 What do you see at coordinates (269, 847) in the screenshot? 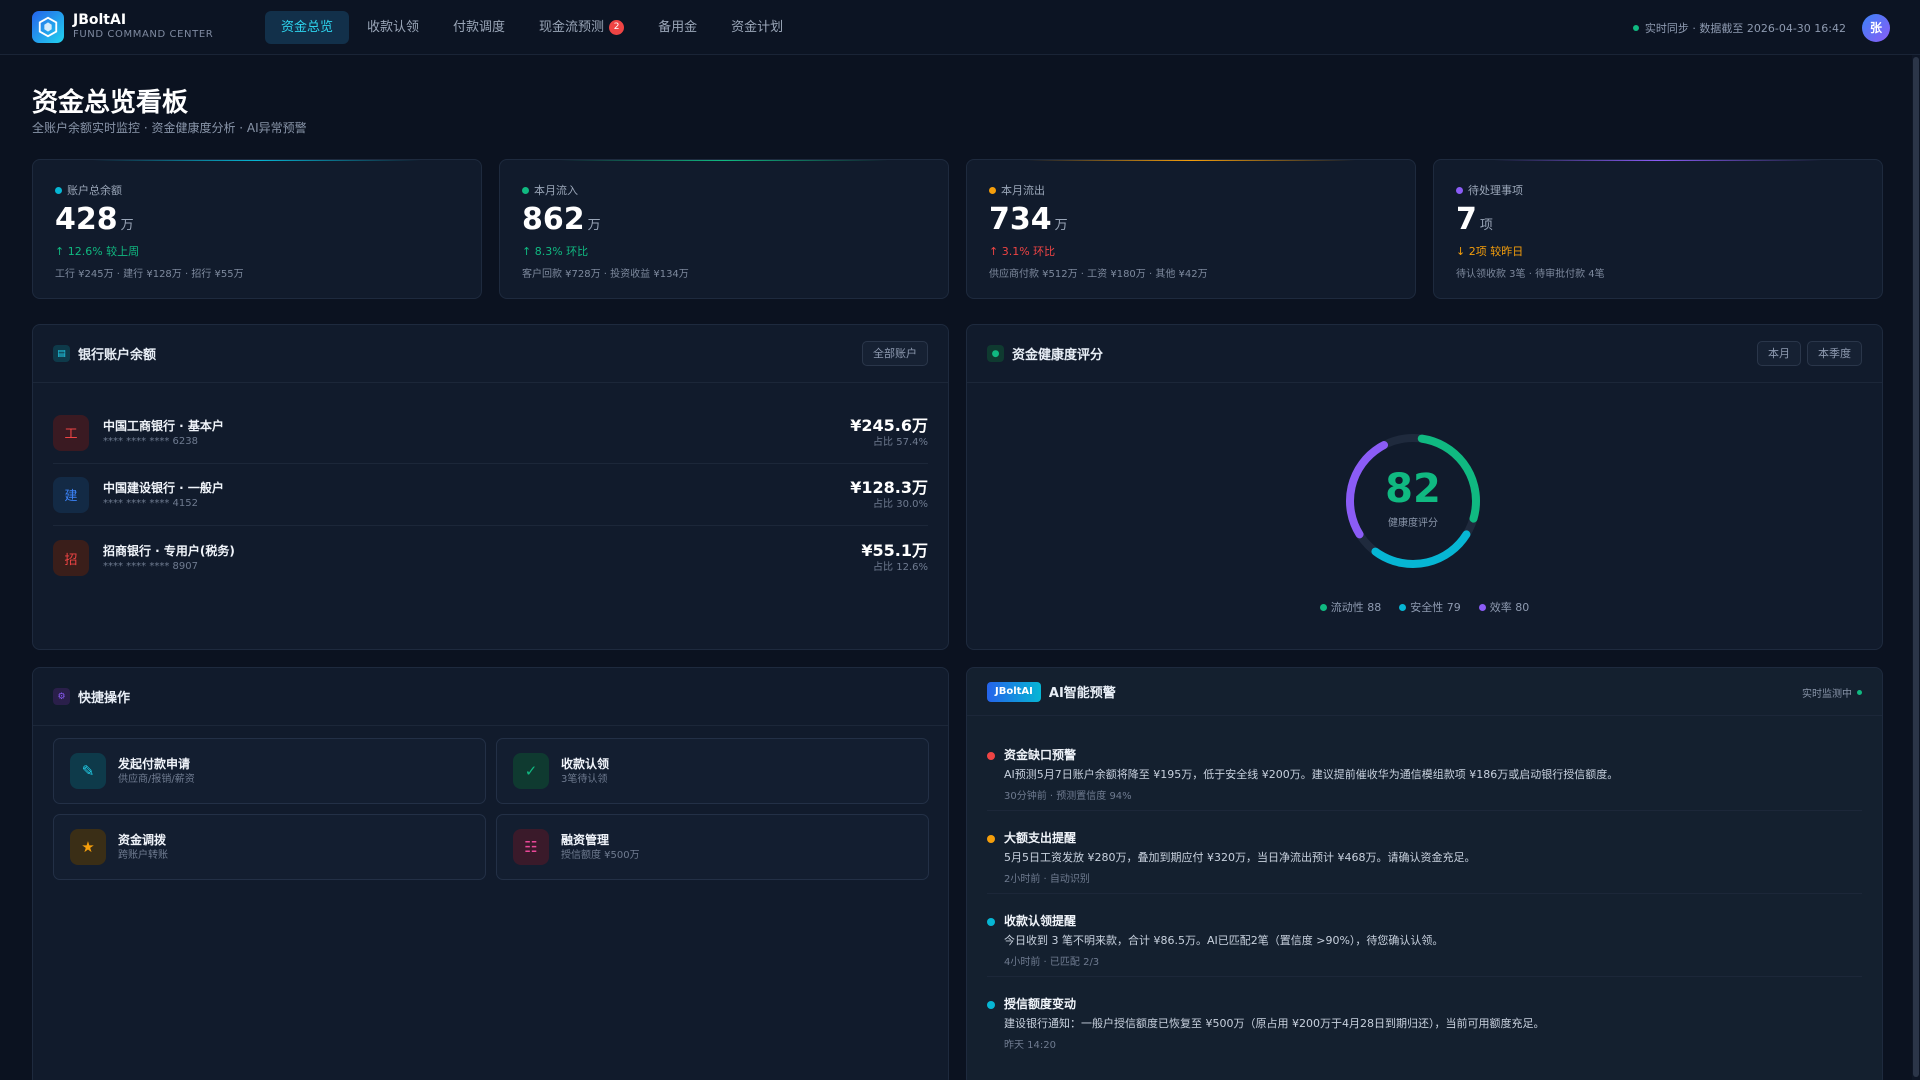
I see `fund-transfer-button: ★ 资金调拨 跨账户转账` at bounding box center [269, 847].